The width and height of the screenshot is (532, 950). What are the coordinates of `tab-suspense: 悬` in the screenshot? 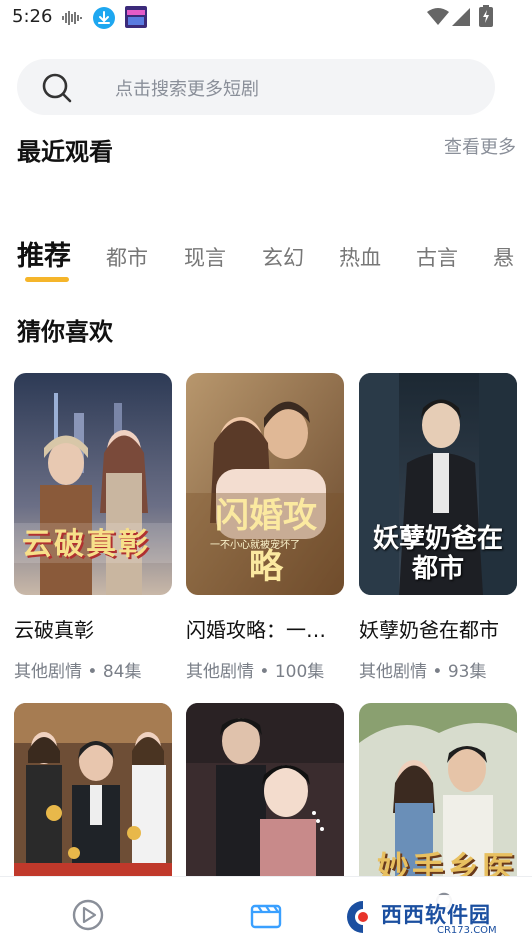 It's located at (503, 257).